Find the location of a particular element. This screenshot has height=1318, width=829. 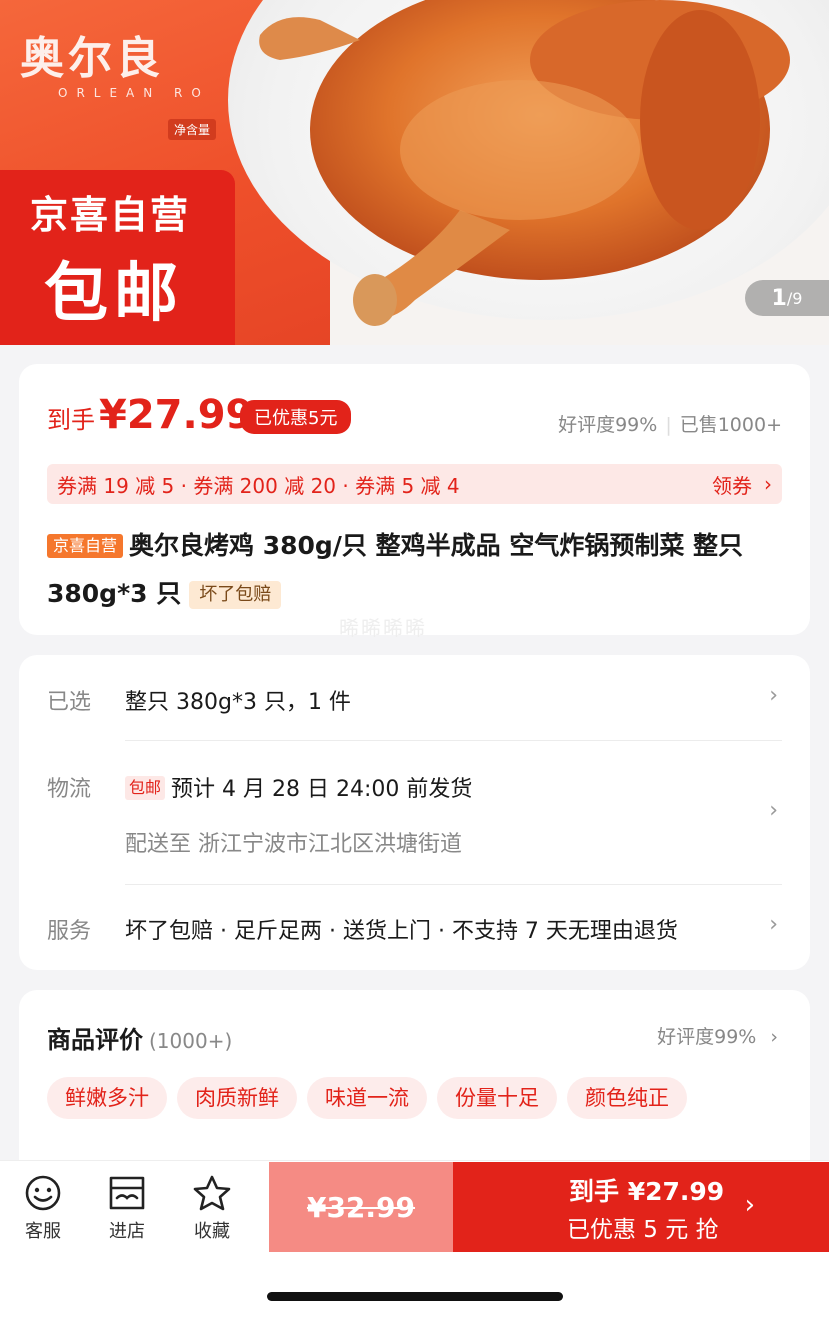

logistics-label: 物流 is located at coordinates (69, 789).